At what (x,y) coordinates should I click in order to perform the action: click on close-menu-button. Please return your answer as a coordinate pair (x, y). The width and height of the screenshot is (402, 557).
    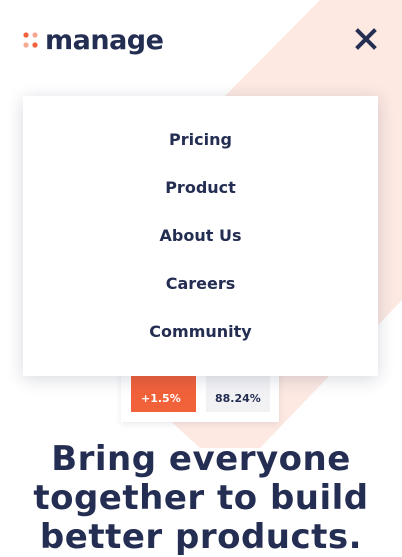
    Looking at the image, I should click on (366, 39).